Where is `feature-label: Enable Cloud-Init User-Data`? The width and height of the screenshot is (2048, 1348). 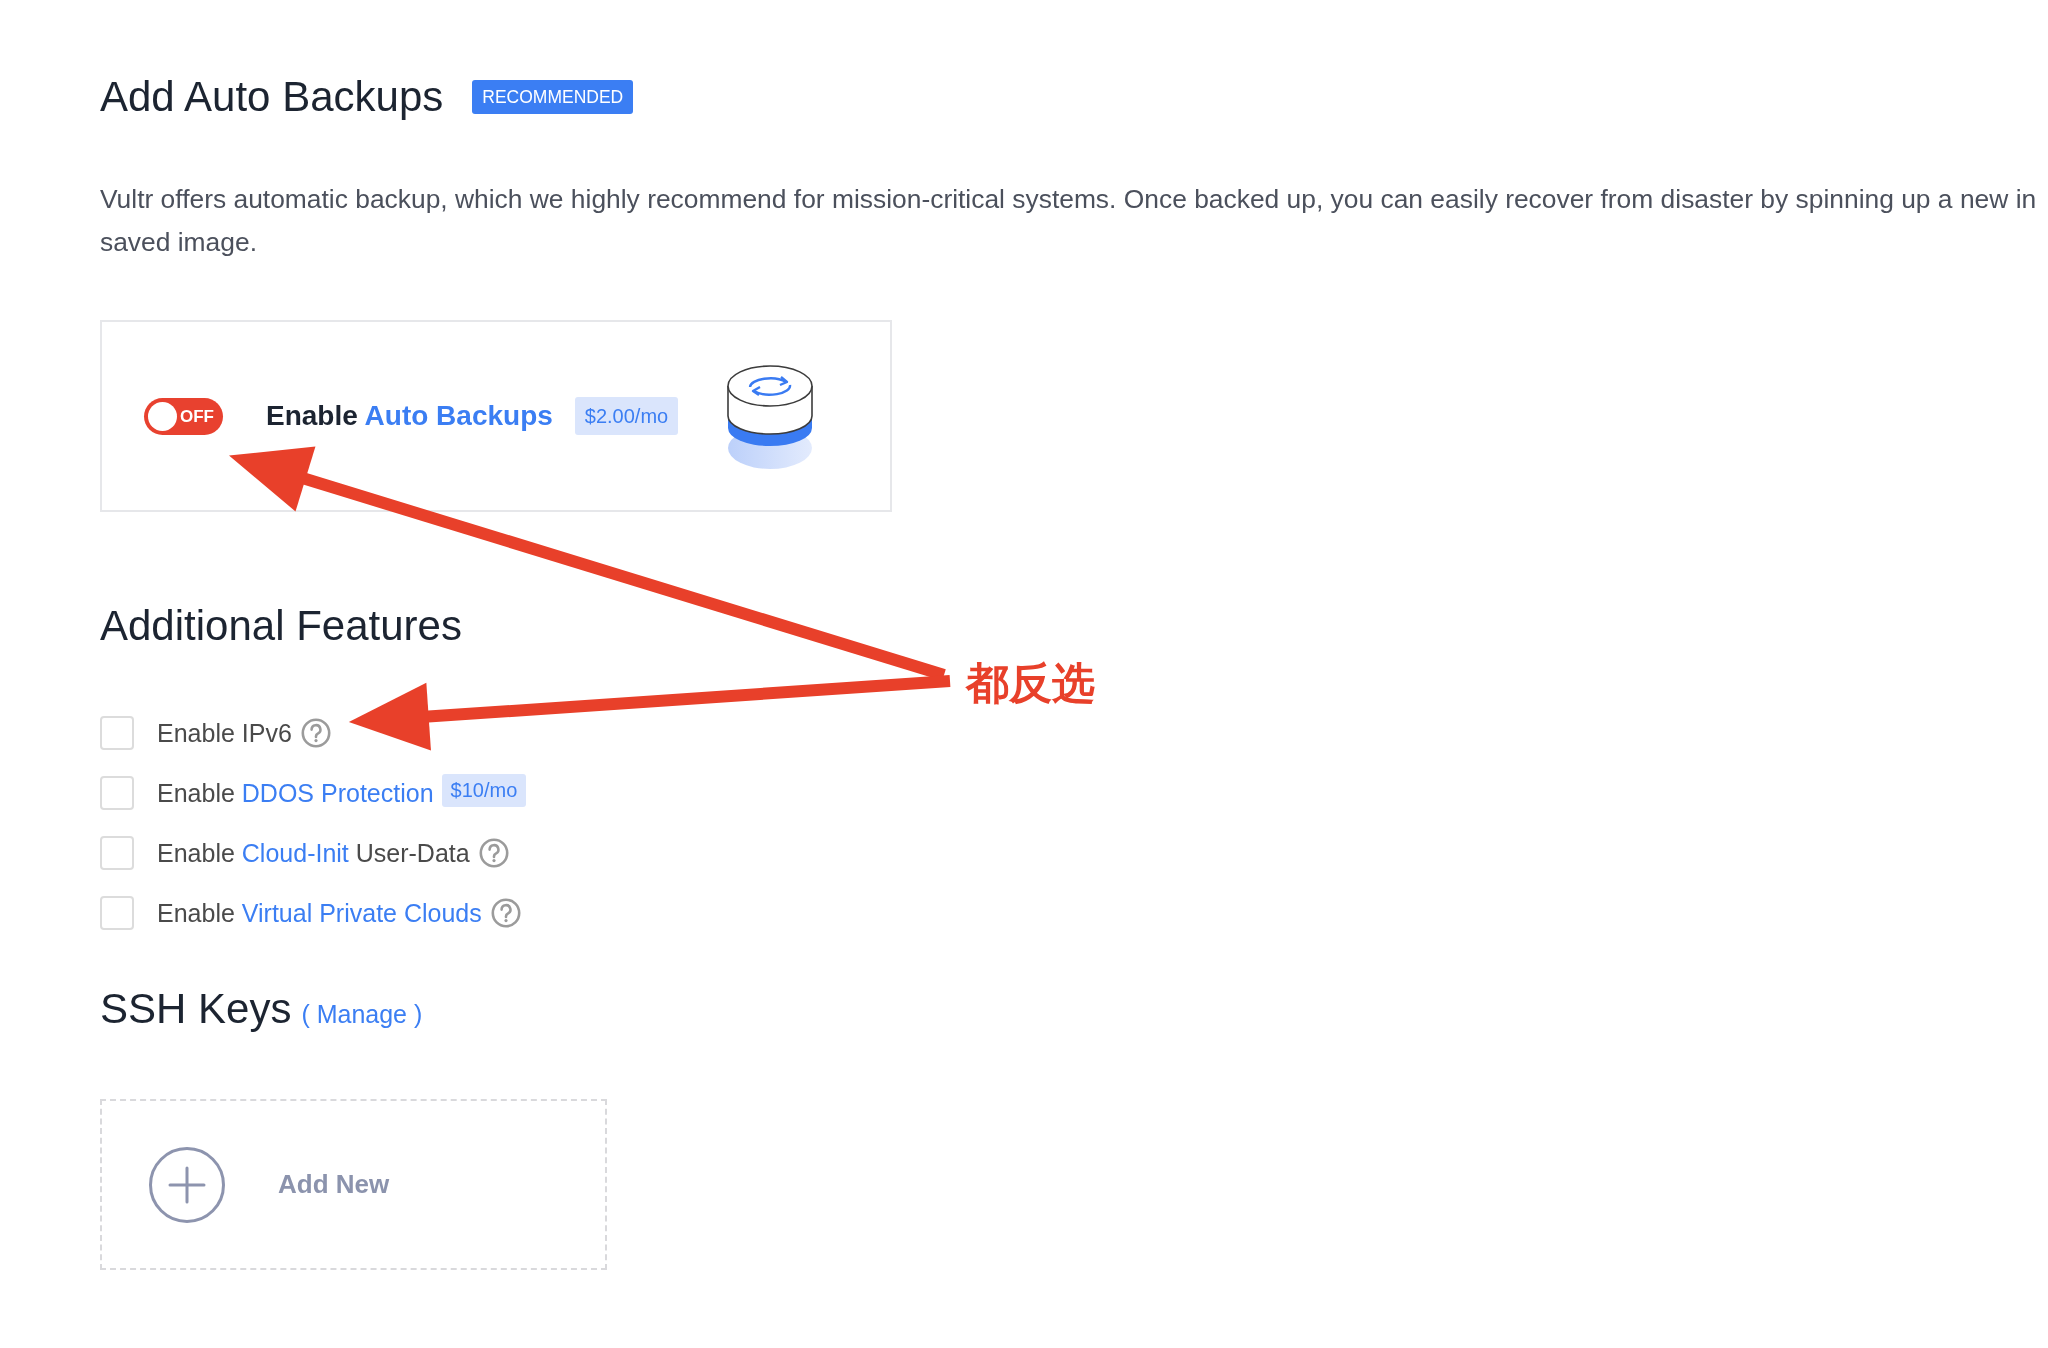 feature-label: Enable Cloud-Init User-Data is located at coordinates (313, 853).